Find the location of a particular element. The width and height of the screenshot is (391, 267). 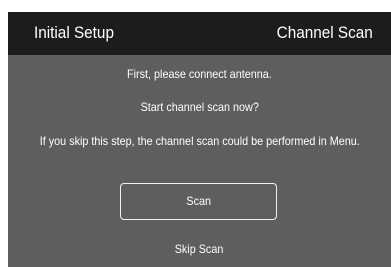

instruction-connect-antenna: First, please connect antenna. is located at coordinates (199, 74).